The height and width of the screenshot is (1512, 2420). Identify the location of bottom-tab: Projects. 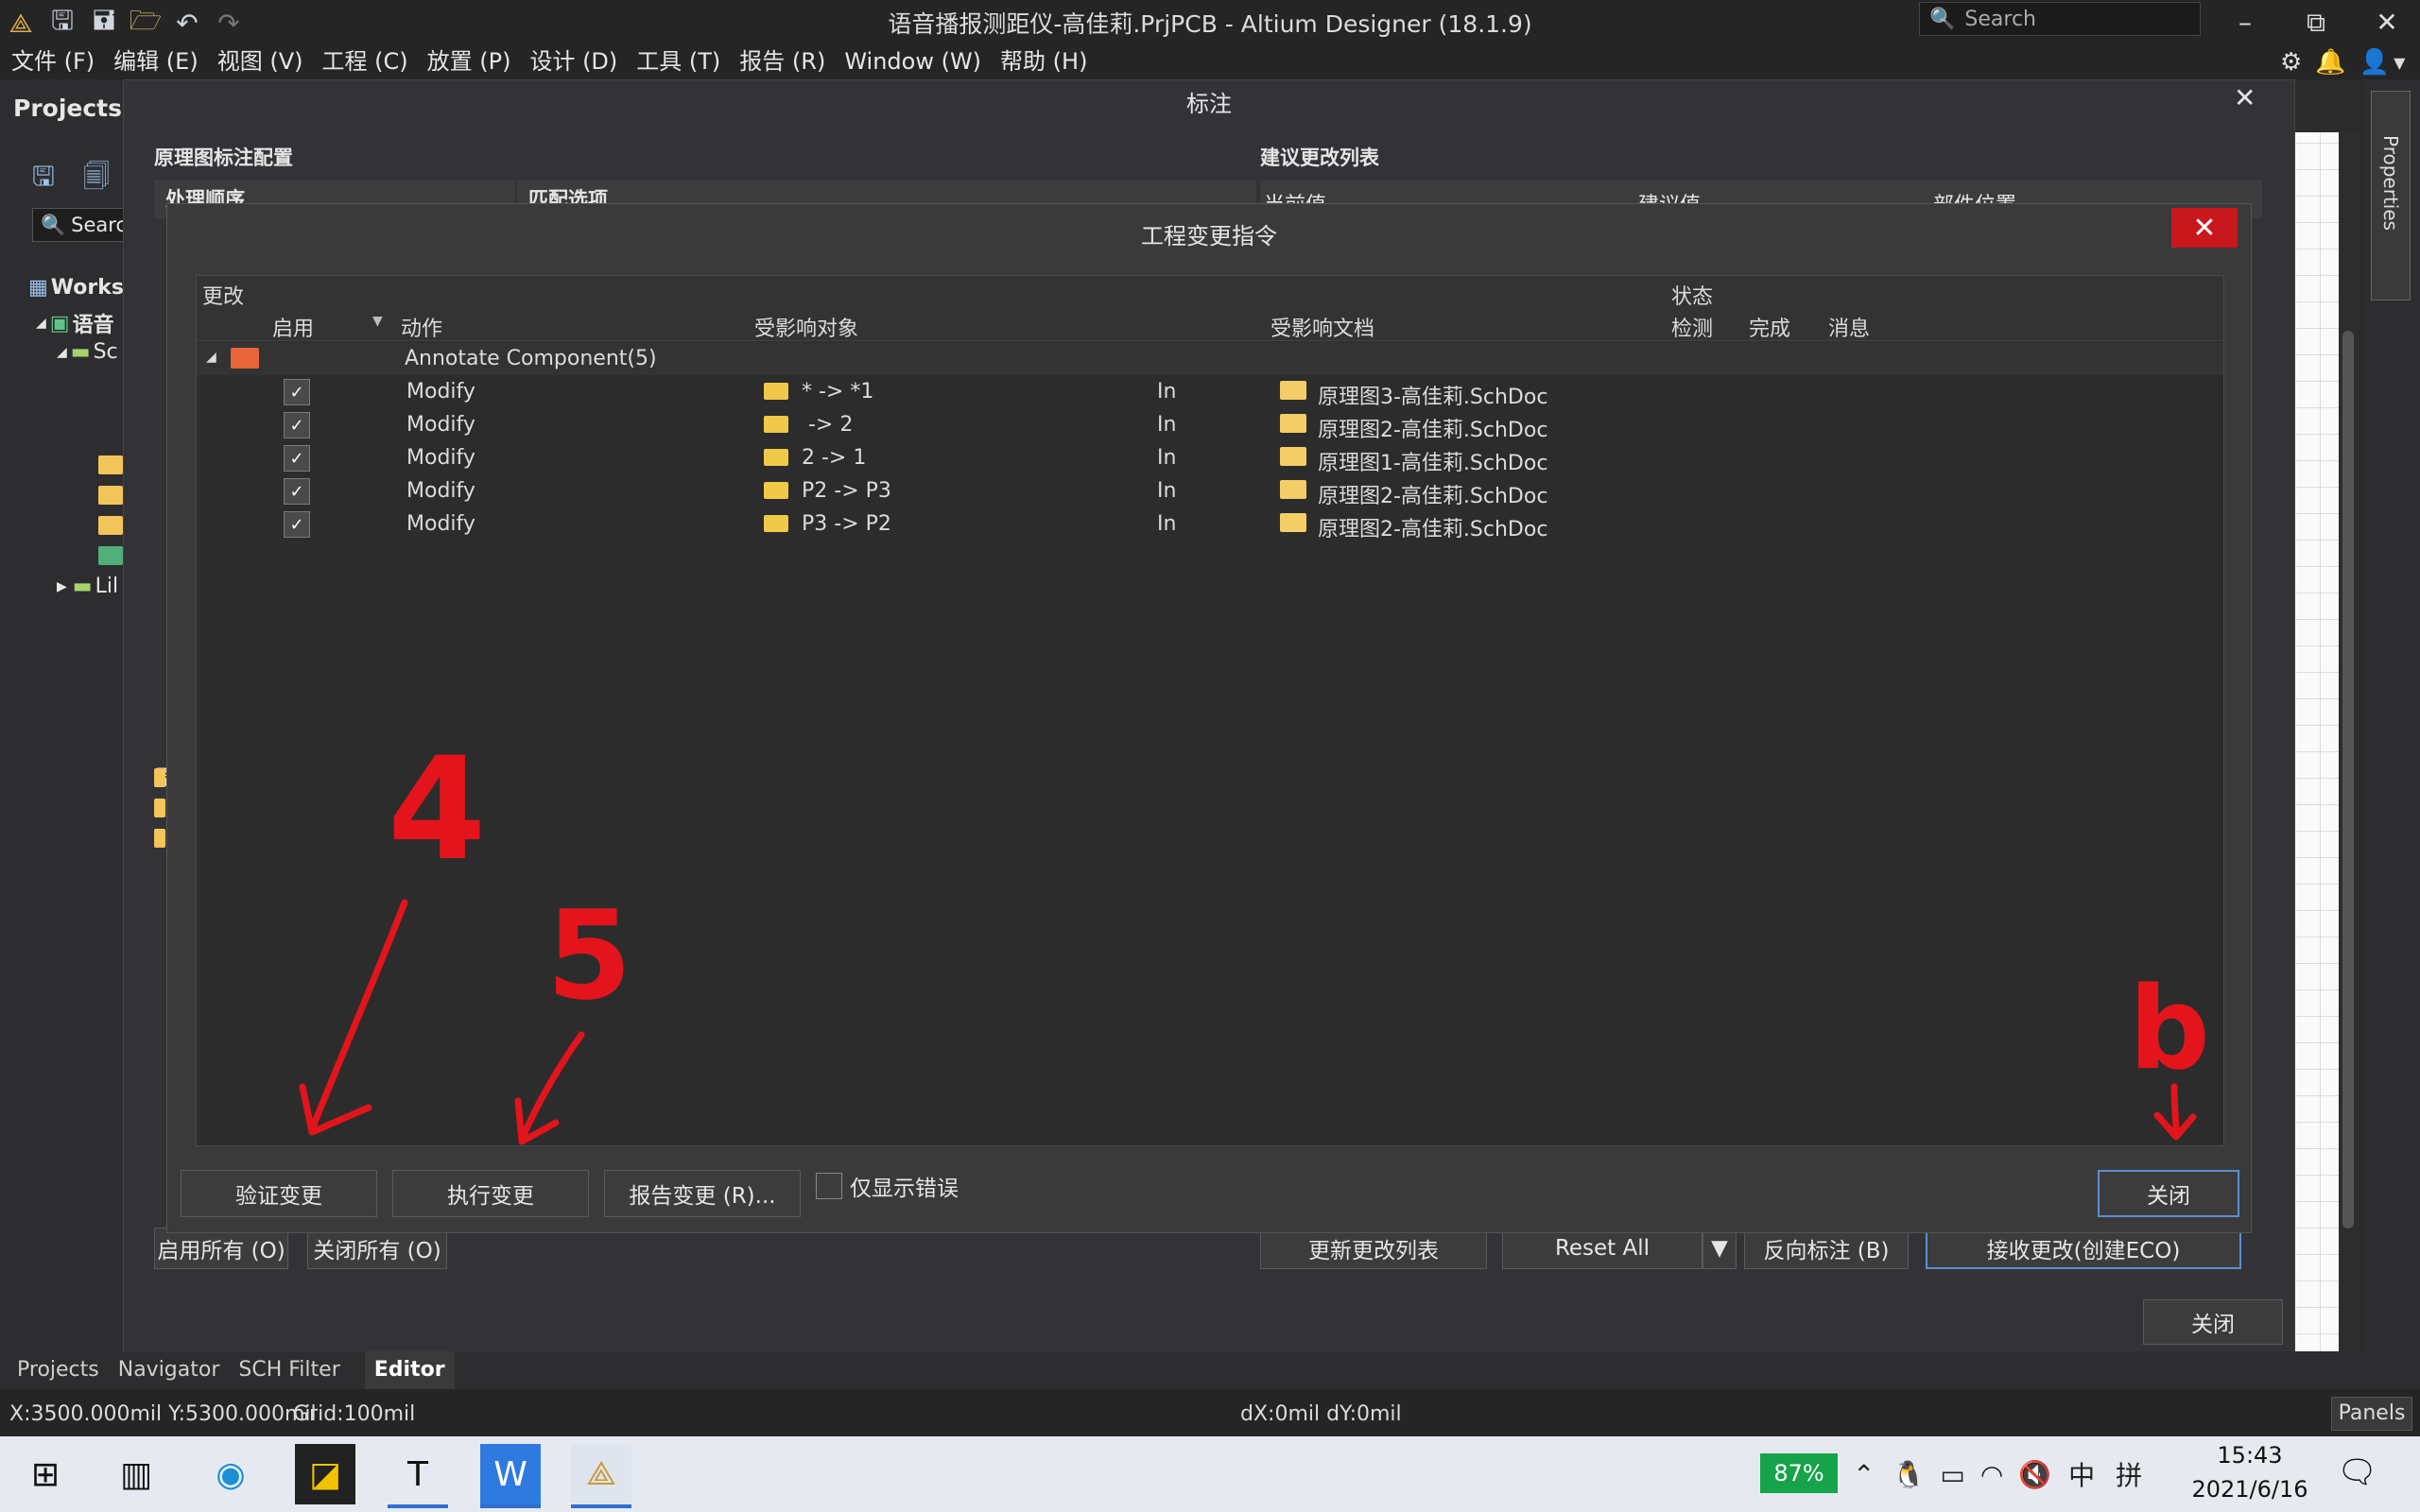
(58, 1370).